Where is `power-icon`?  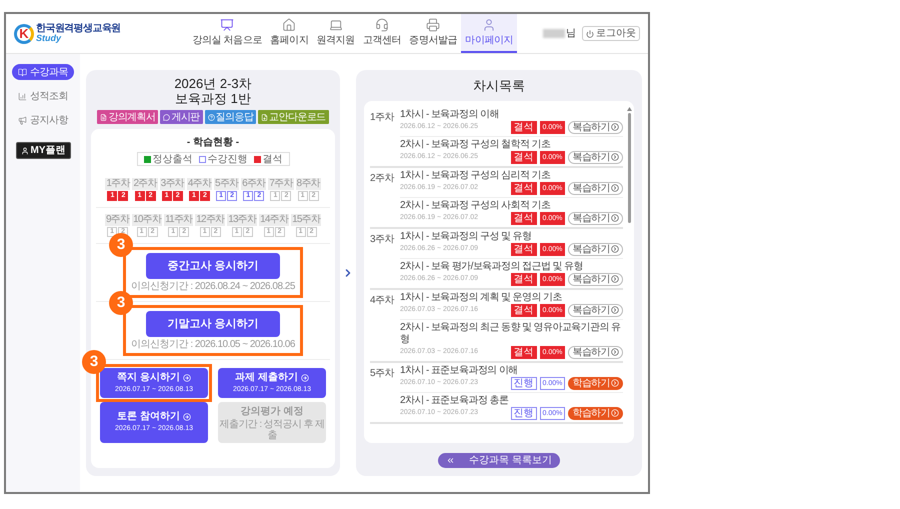 power-icon is located at coordinates (590, 34).